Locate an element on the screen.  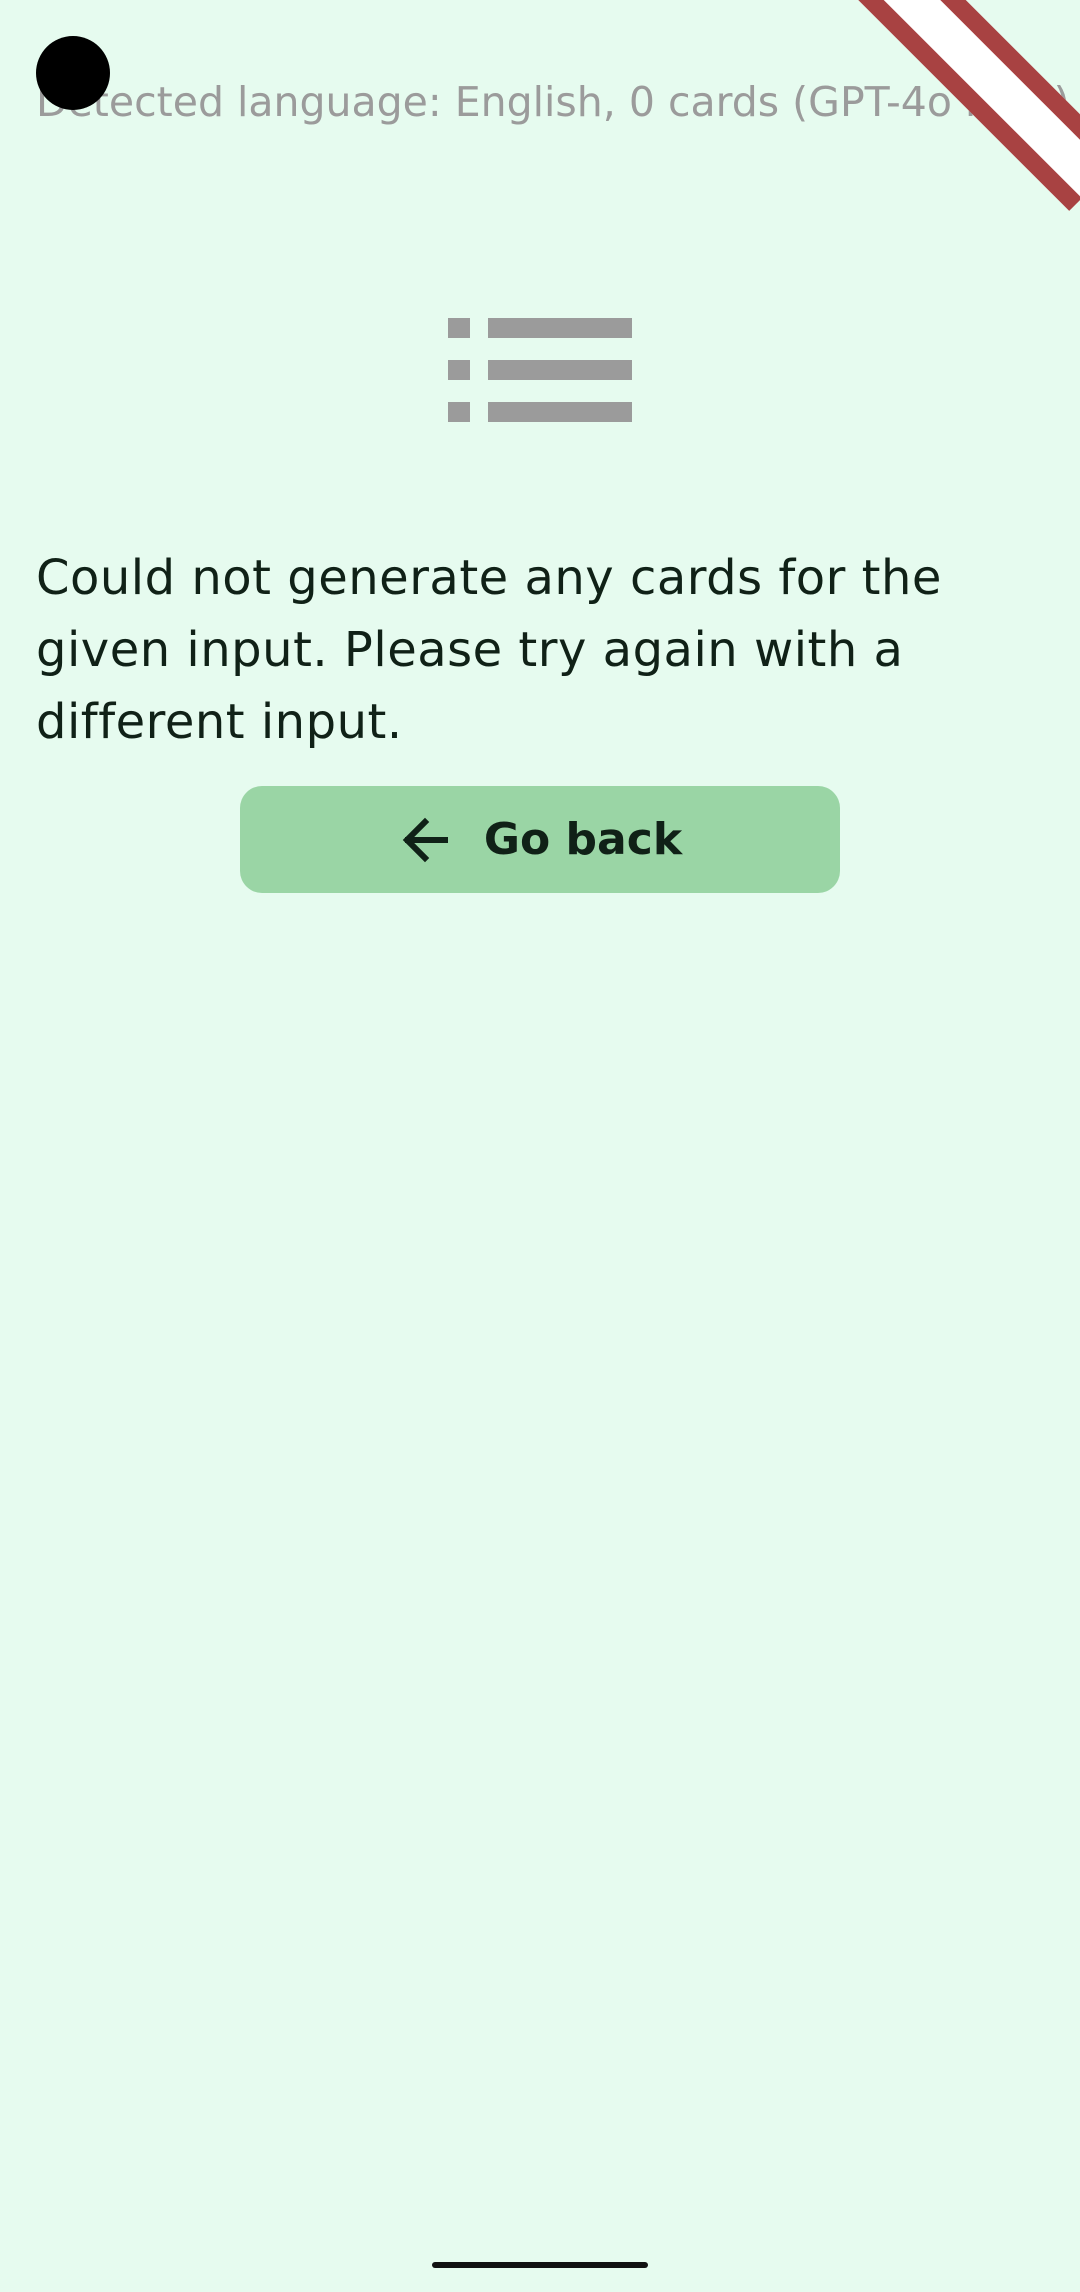
arrow-left-icon is located at coordinates (425, 839).